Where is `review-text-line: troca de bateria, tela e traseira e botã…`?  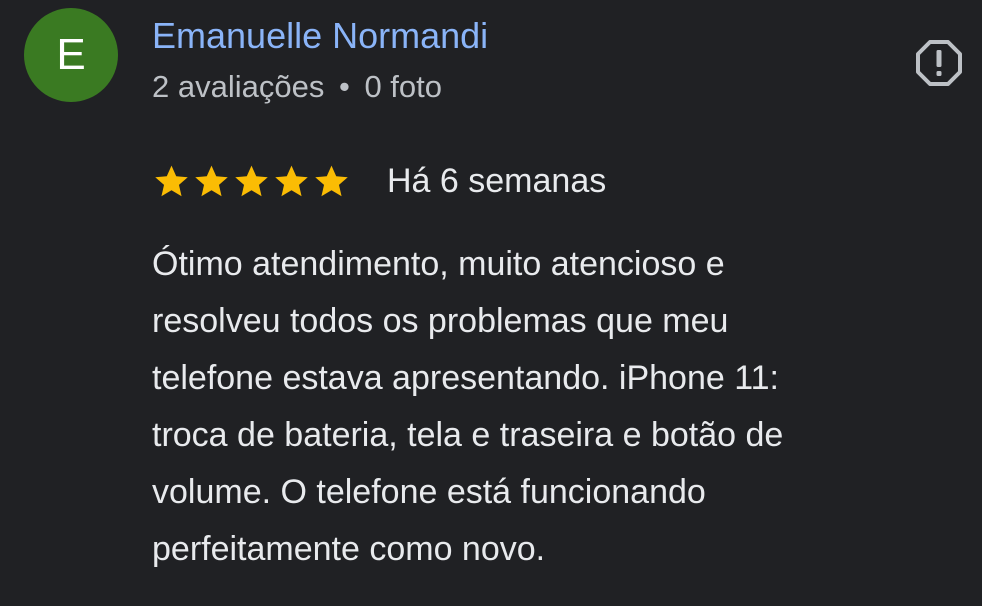
review-text-line: troca de bateria, tela e traseira e botã… is located at coordinates (468, 435).